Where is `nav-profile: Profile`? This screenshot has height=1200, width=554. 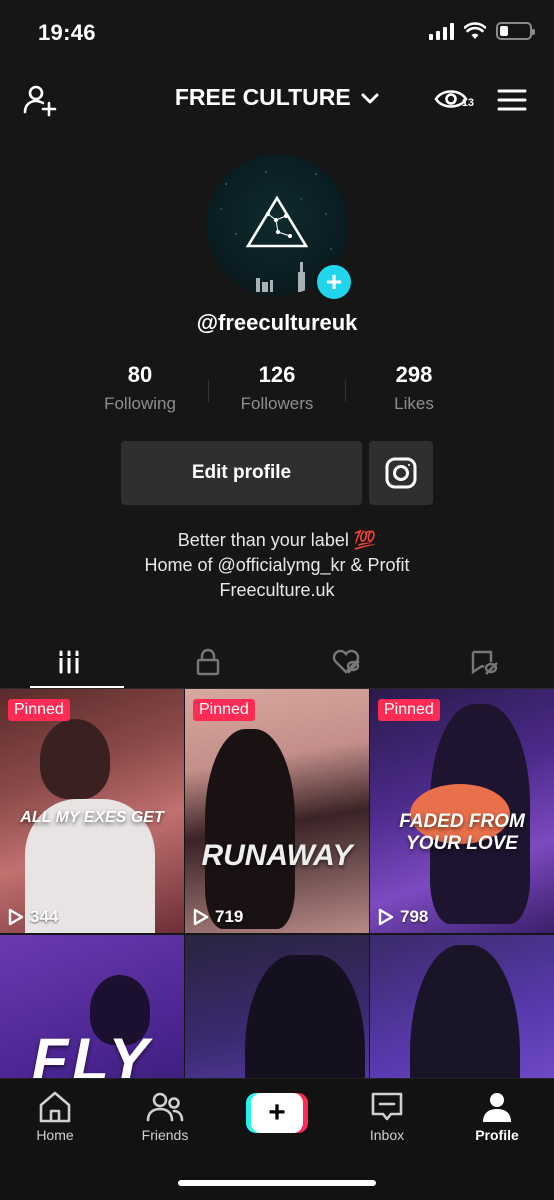
nav-profile: Profile is located at coordinates (497, 1115).